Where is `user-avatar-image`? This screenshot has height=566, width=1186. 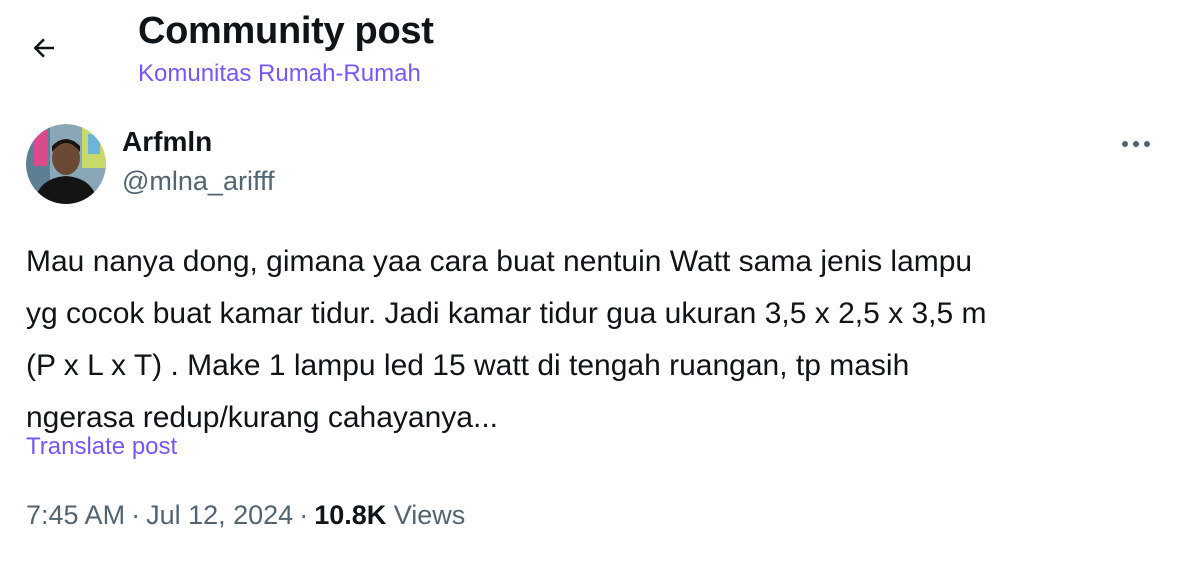 user-avatar-image is located at coordinates (66, 164).